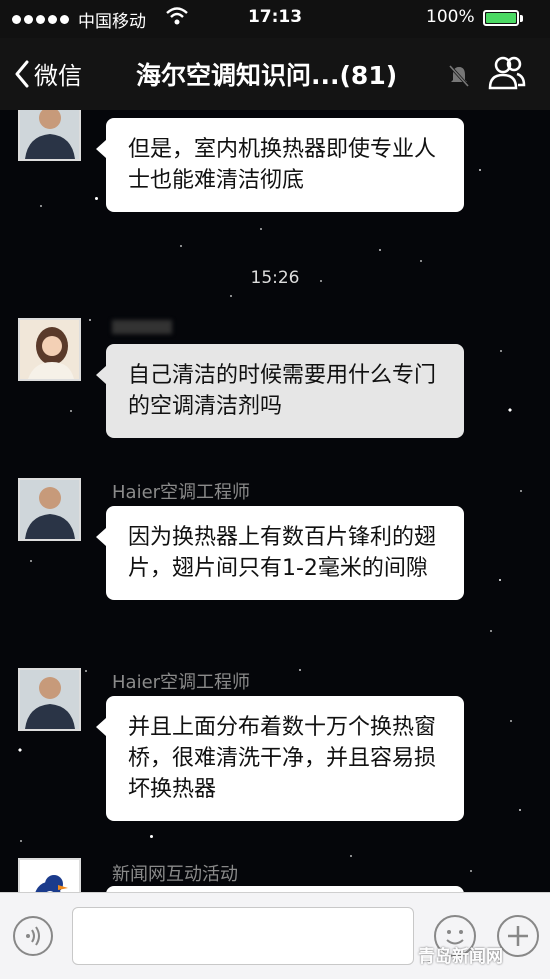 This screenshot has height=979, width=550. I want to click on message-text: 因为换热器上有数百片锋利的翅片，翅片间只有1-2毫米的间隙, so click(282, 553).